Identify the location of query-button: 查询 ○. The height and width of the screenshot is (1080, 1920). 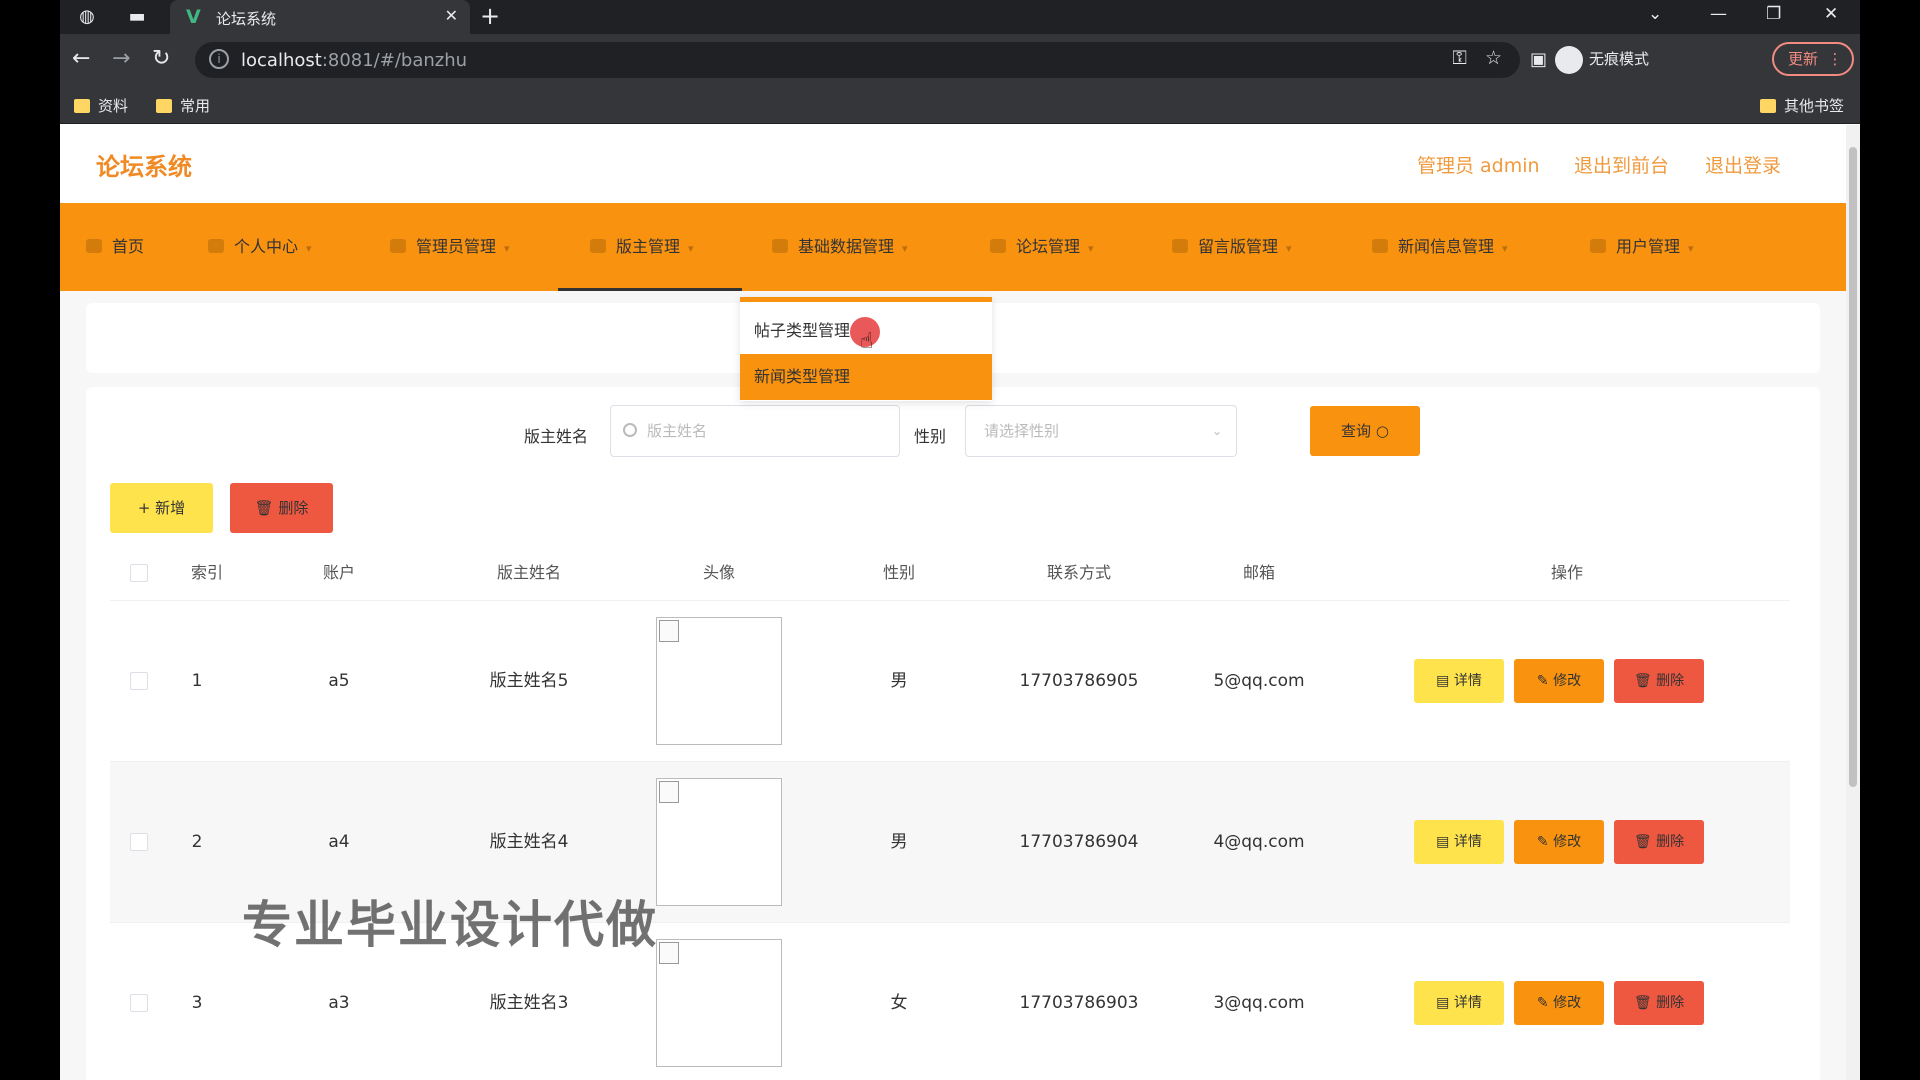
(1365, 431).